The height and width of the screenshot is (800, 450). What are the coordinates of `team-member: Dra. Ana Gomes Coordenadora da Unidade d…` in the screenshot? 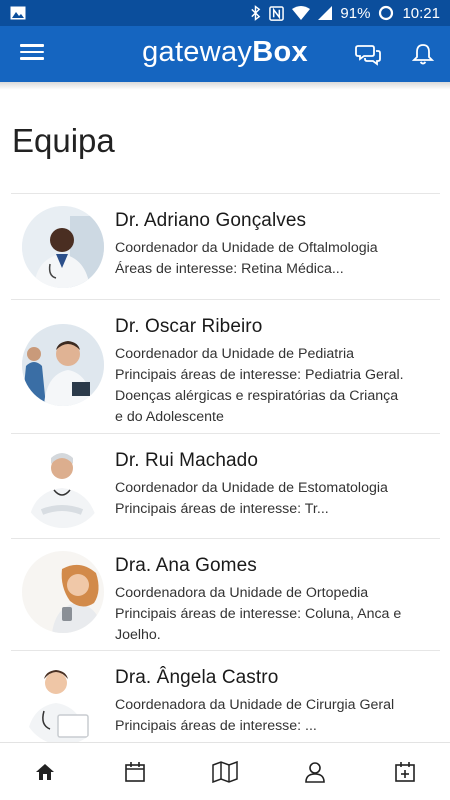 It's located at (225, 594).